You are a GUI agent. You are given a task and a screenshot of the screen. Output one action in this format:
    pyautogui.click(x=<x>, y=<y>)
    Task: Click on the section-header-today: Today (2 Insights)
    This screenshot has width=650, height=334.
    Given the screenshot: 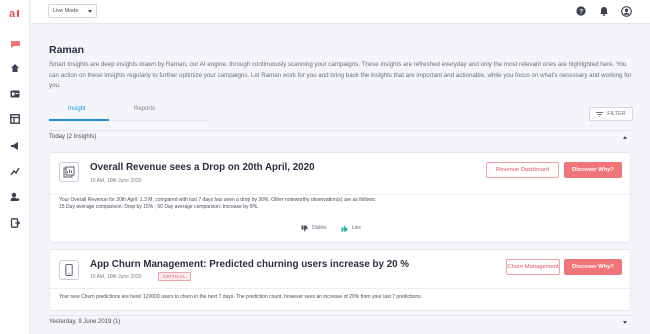 What is the action you would take?
    pyautogui.click(x=340, y=139)
    